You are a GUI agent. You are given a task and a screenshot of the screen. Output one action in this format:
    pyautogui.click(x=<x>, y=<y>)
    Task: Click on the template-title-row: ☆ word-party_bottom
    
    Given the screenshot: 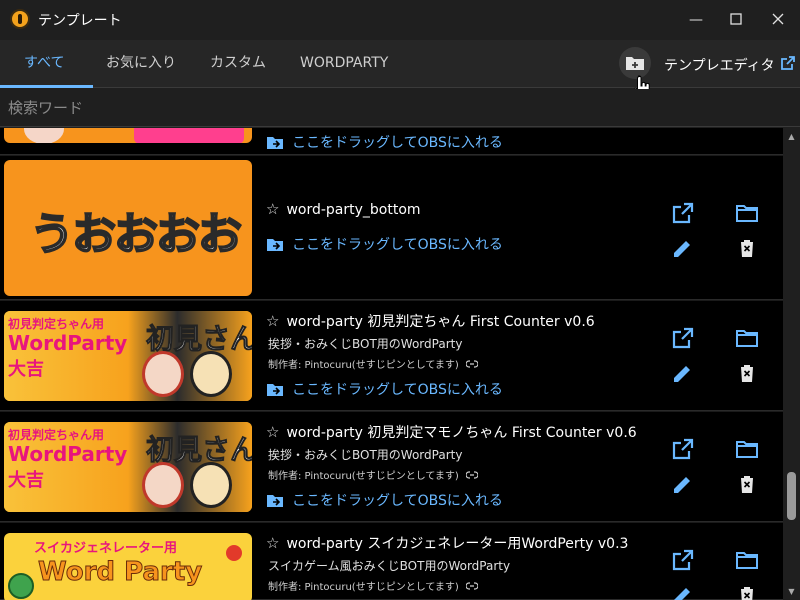 What is the action you would take?
    pyautogui.click(x=343, y=209)
    